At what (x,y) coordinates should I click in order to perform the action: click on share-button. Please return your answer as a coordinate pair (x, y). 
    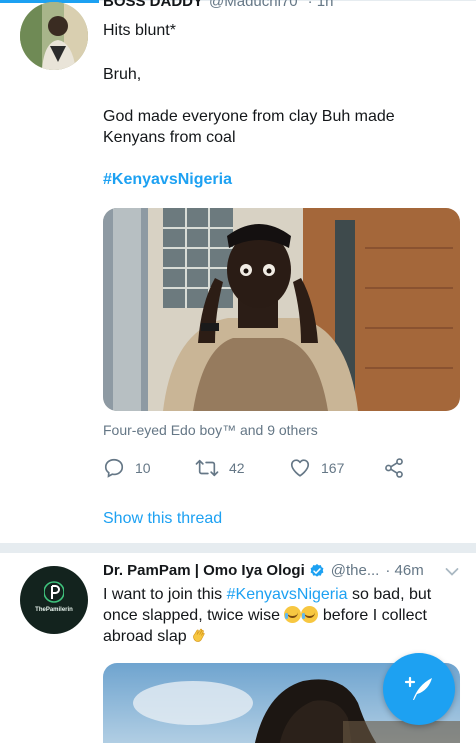
    Looking at the image, I should click on (394, 468).